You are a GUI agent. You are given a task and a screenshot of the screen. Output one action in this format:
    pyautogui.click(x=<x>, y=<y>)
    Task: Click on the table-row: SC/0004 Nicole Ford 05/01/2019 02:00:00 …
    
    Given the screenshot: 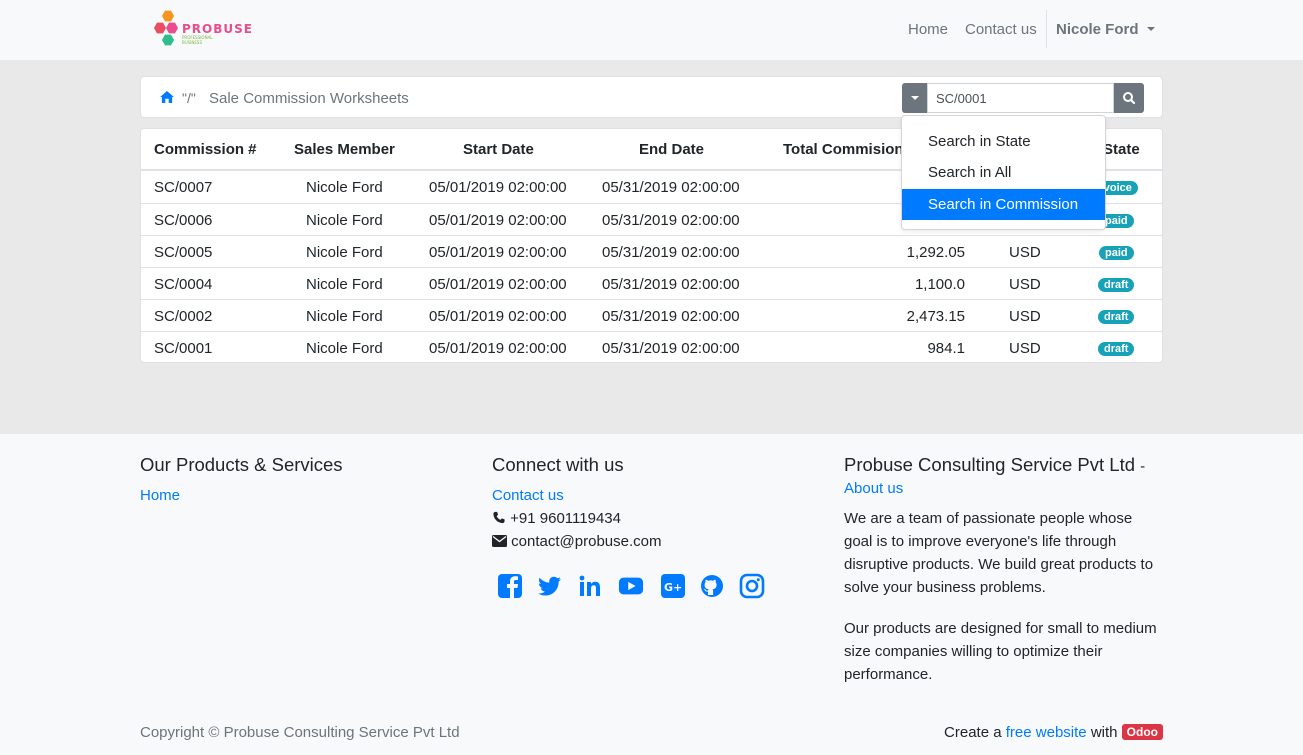 What is the action you would take?
    pyautogui.click(x=651, y=283)
    